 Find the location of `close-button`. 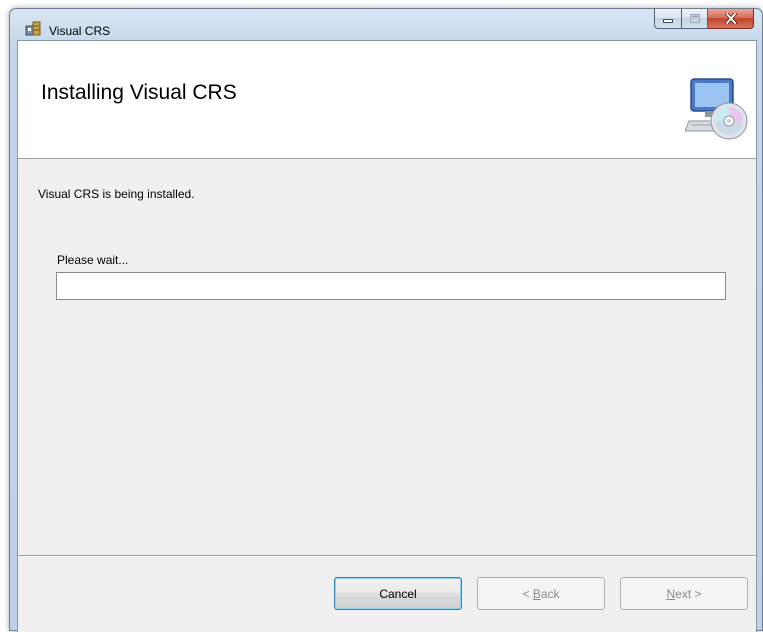

close-button is located at coordinates (731, 19).